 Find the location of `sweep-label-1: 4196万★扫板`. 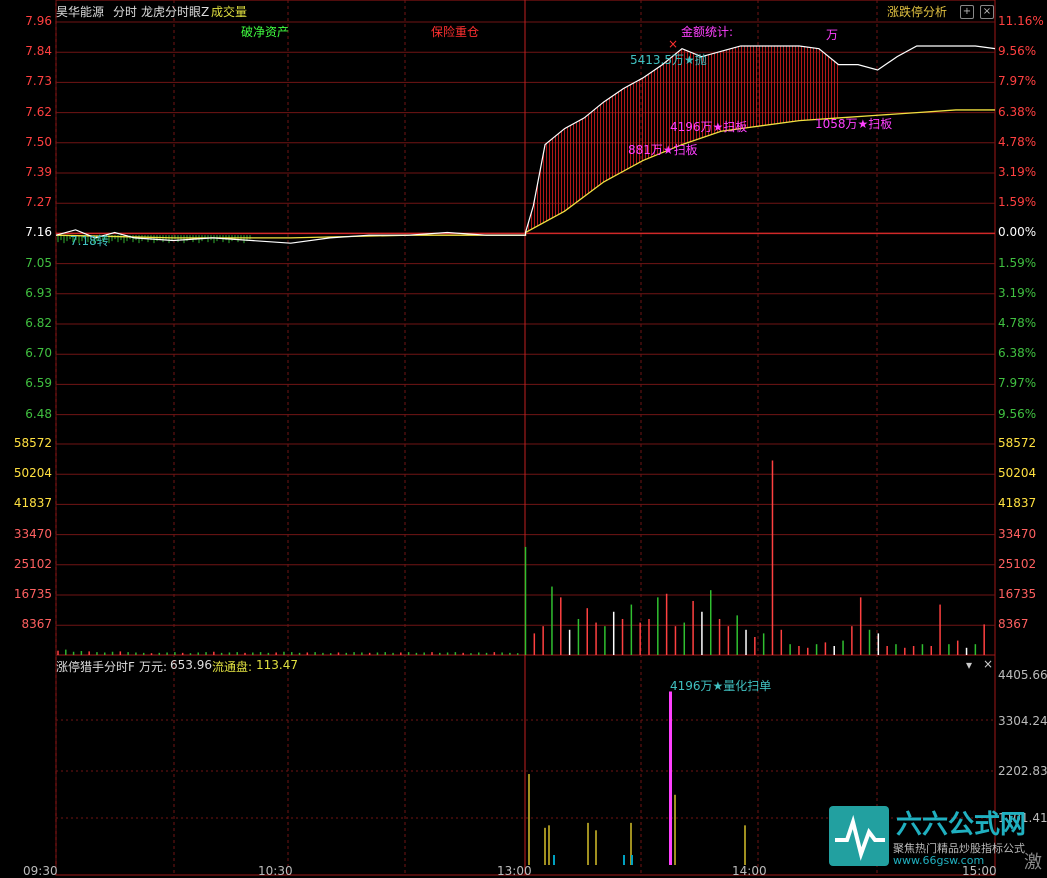

sweep-label-1: 4196万★扫板 is located at coordinates (709, 127).